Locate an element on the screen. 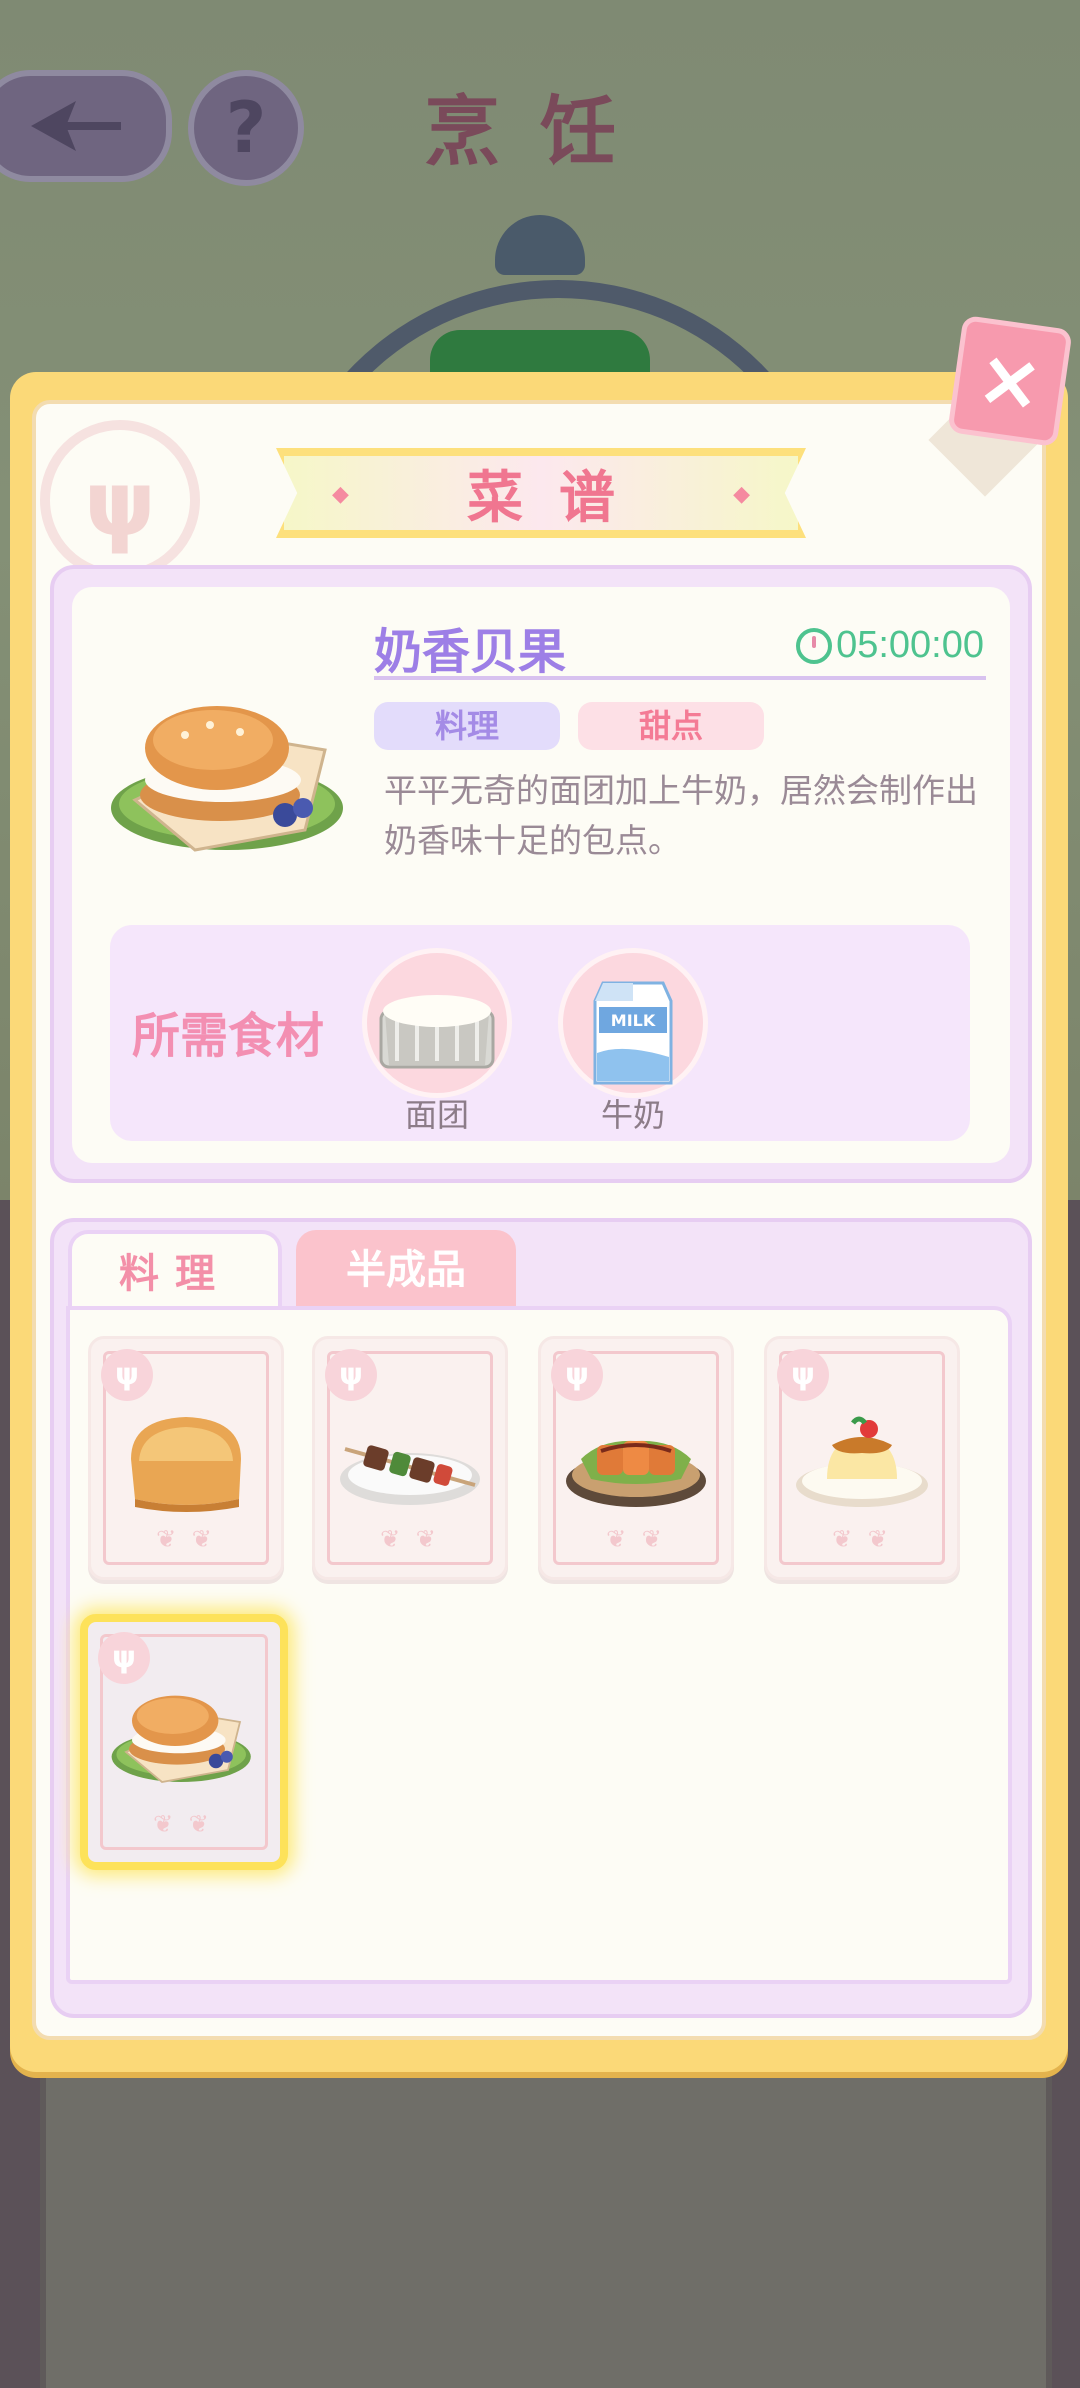  cook-time: 05:00:00 is located at coordinates (890, 645).